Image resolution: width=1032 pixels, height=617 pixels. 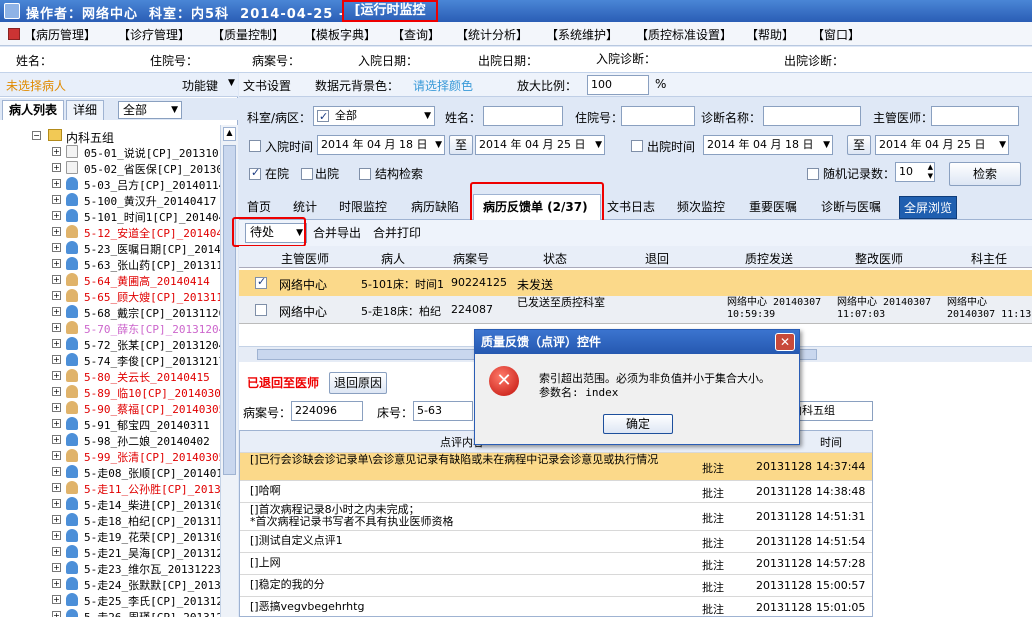 I want to click on case-input: 224096, so click(x=327, y=411).